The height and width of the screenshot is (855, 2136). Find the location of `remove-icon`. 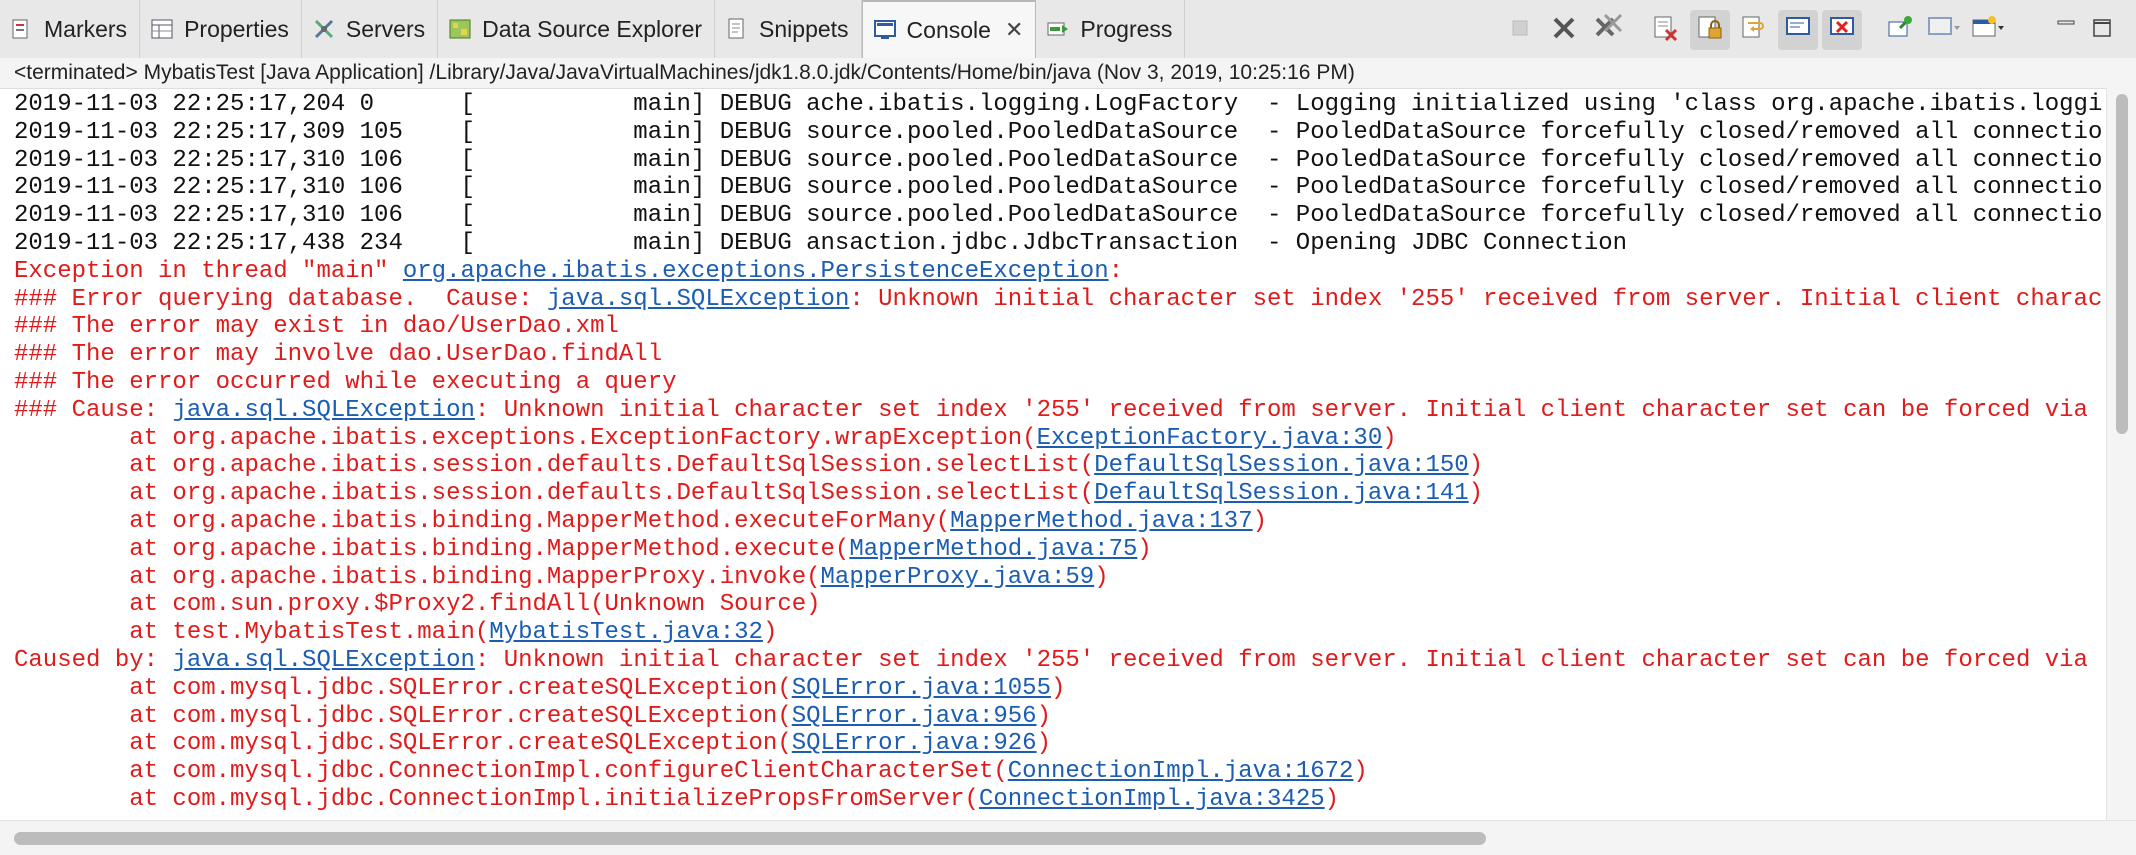

remove-icon is located at coordinates (1564, 30).